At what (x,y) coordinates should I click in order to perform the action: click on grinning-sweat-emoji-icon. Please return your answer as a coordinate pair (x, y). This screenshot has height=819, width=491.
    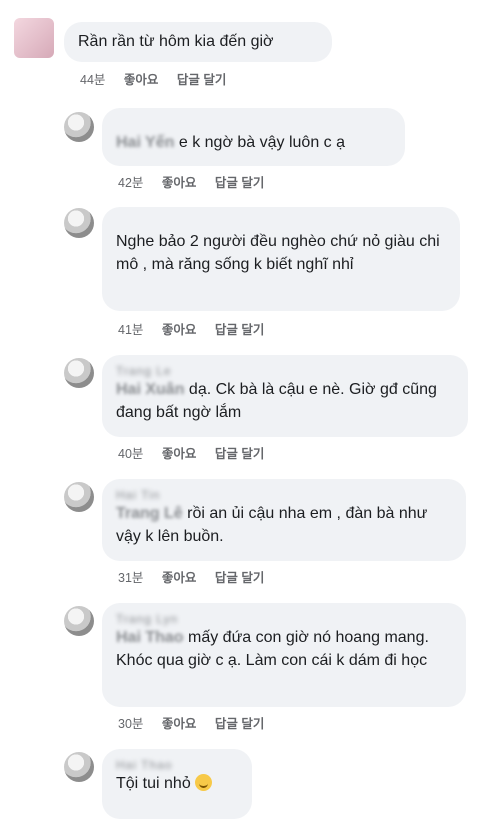
    Looking at the image, I should click on (204, 782).